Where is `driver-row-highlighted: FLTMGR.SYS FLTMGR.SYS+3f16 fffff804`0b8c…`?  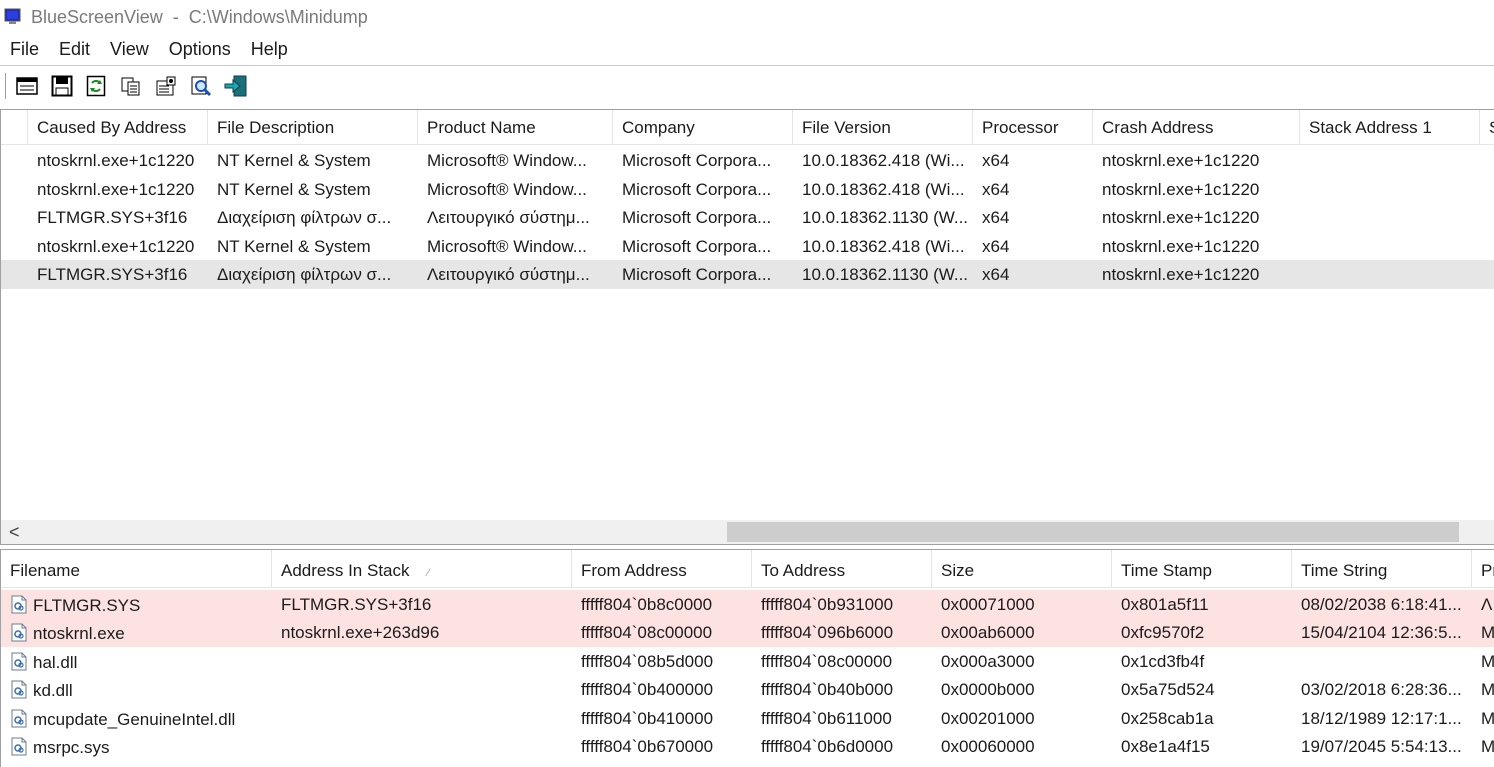 driver-row-highlighted: FLTMGR.SYS FLTMGR.SYS+3f16 fffff804`0b8c… is located at coordinates (747, 604).